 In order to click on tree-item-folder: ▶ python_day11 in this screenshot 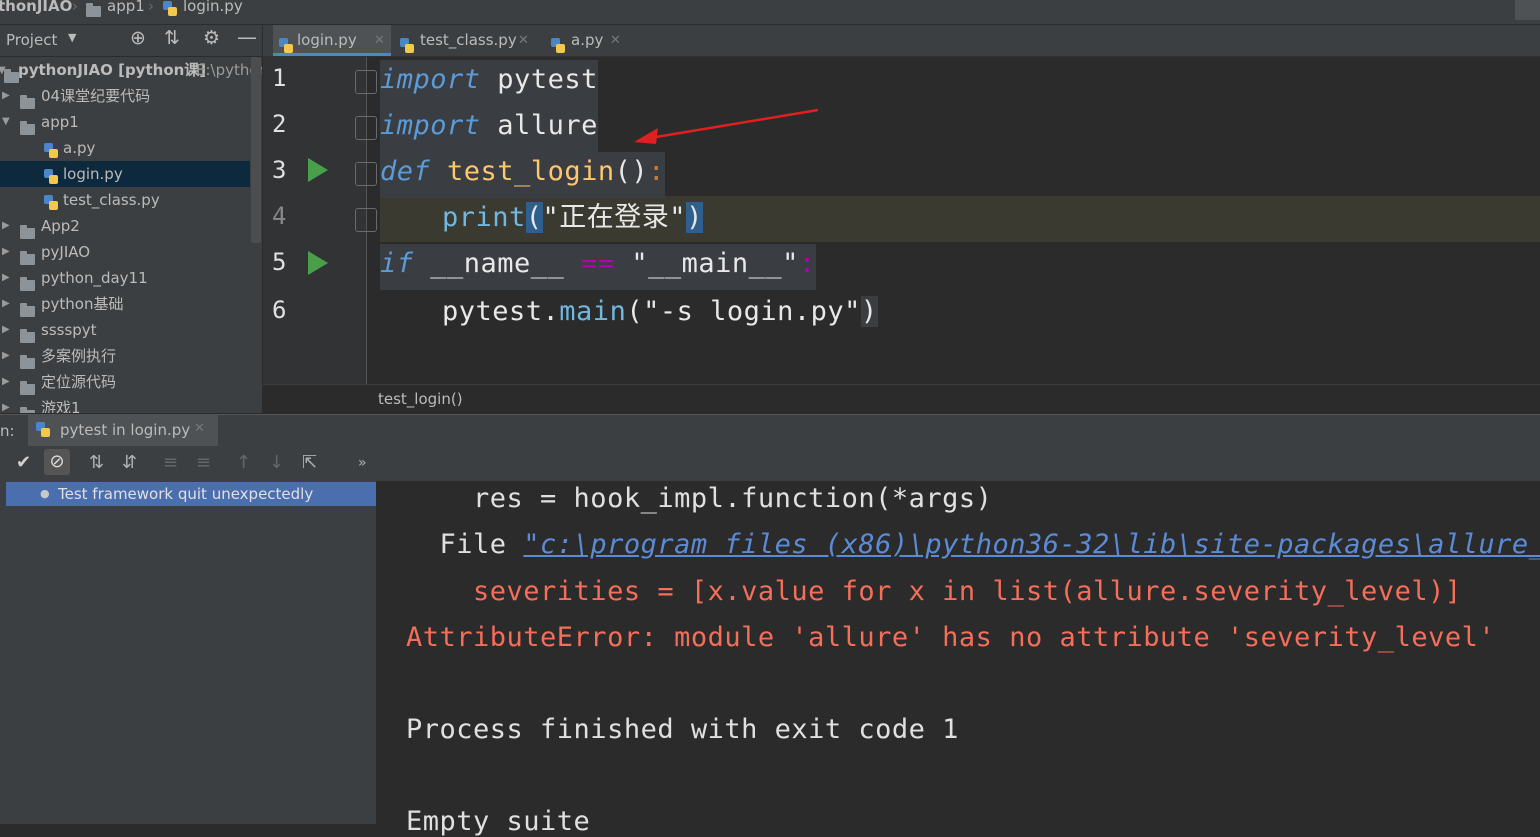, I will do `click(125, 278)`.